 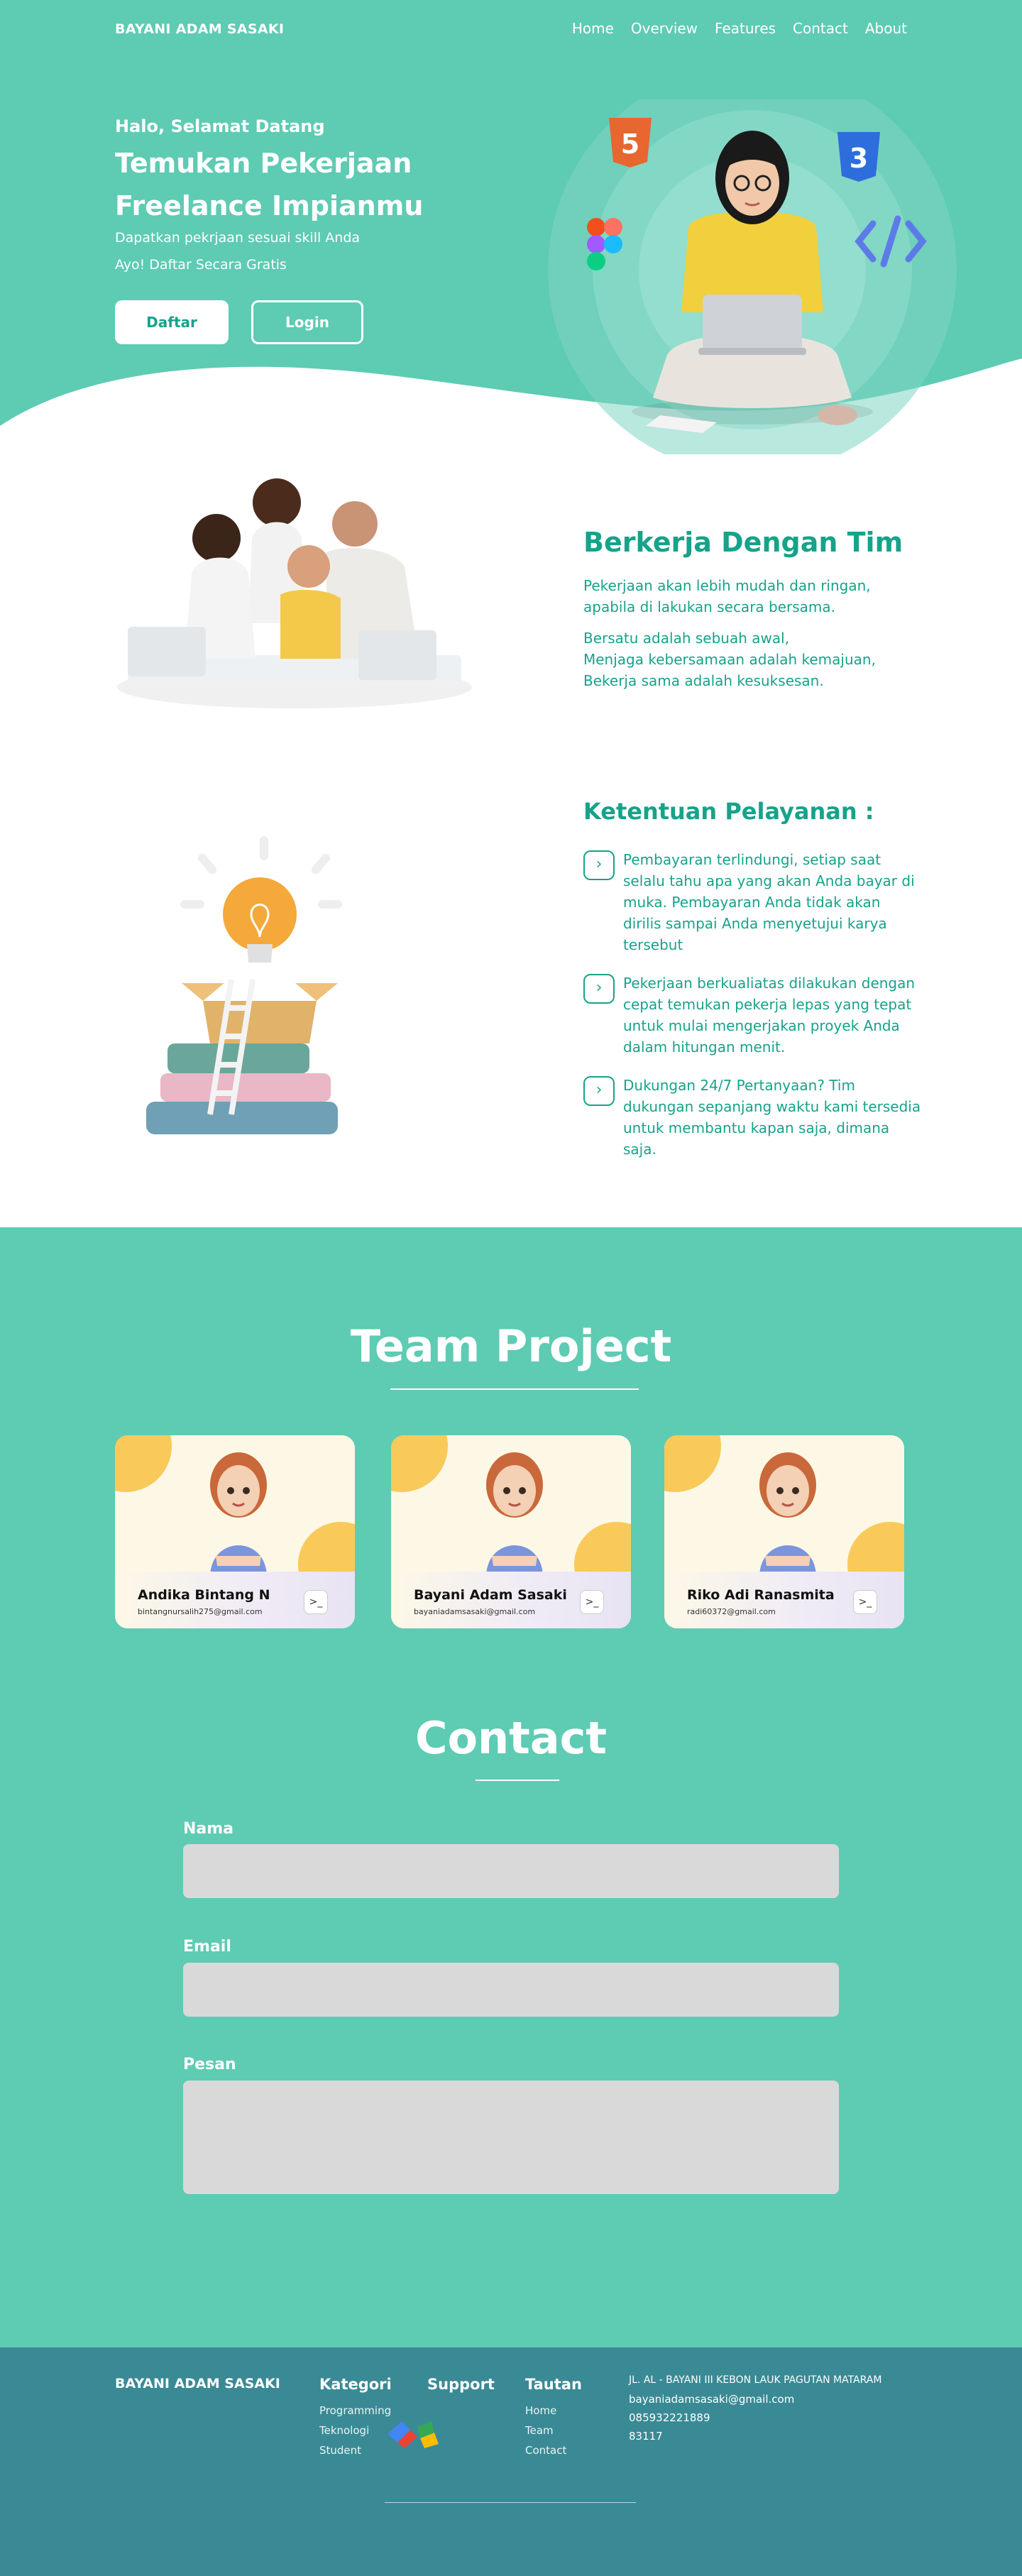 I want to click on team-member-email: bintangnursalih275@gmail.com, so click(x=200, y=1611).